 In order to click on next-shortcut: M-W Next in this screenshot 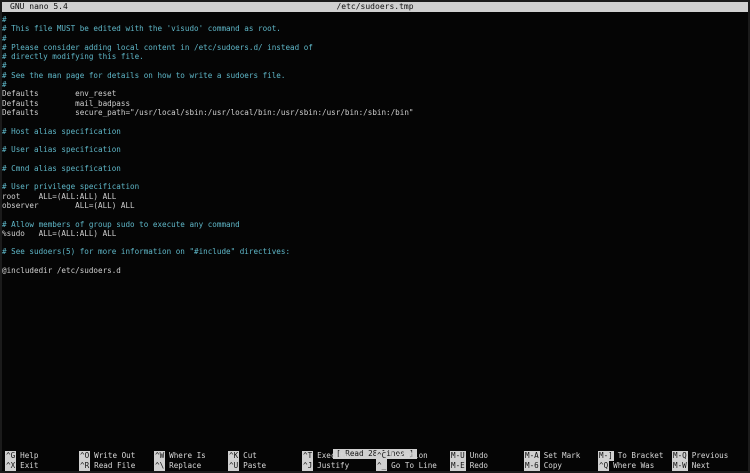, I will do `click(691, 466)`.